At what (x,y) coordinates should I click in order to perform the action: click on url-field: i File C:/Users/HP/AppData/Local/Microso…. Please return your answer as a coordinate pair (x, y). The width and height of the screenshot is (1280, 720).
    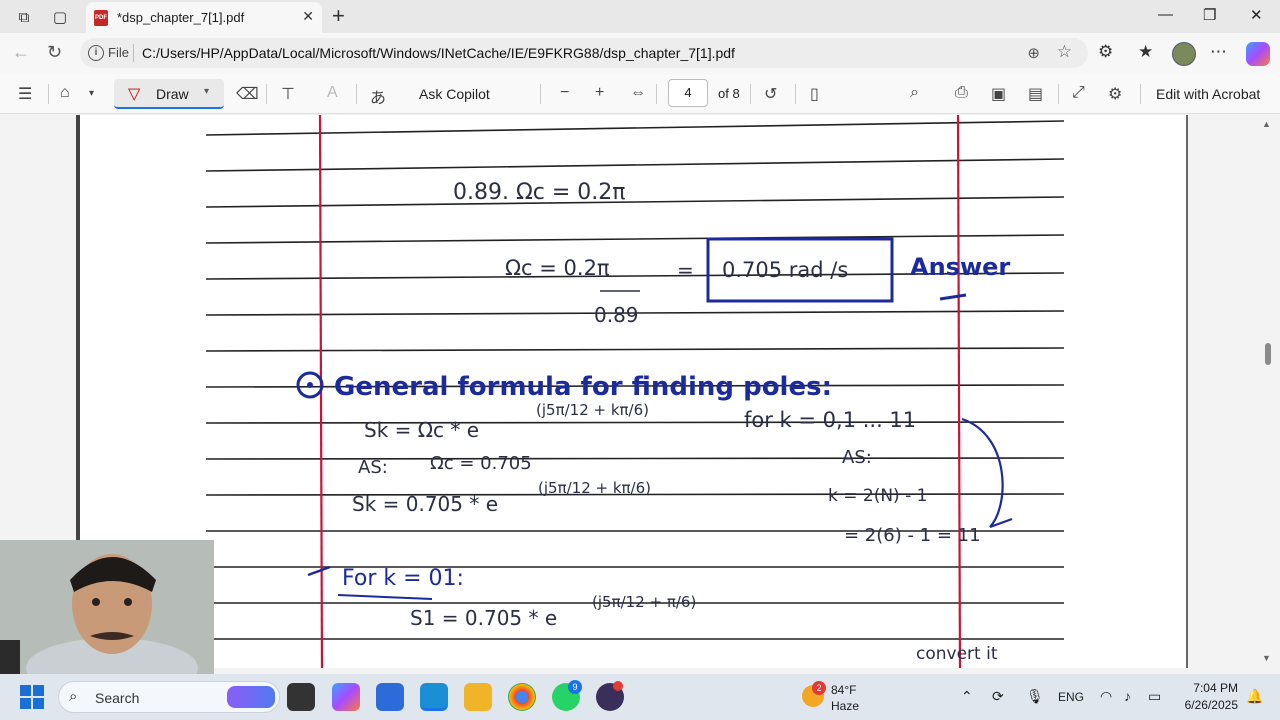
    Looking at the image, I should click on (584, 53).